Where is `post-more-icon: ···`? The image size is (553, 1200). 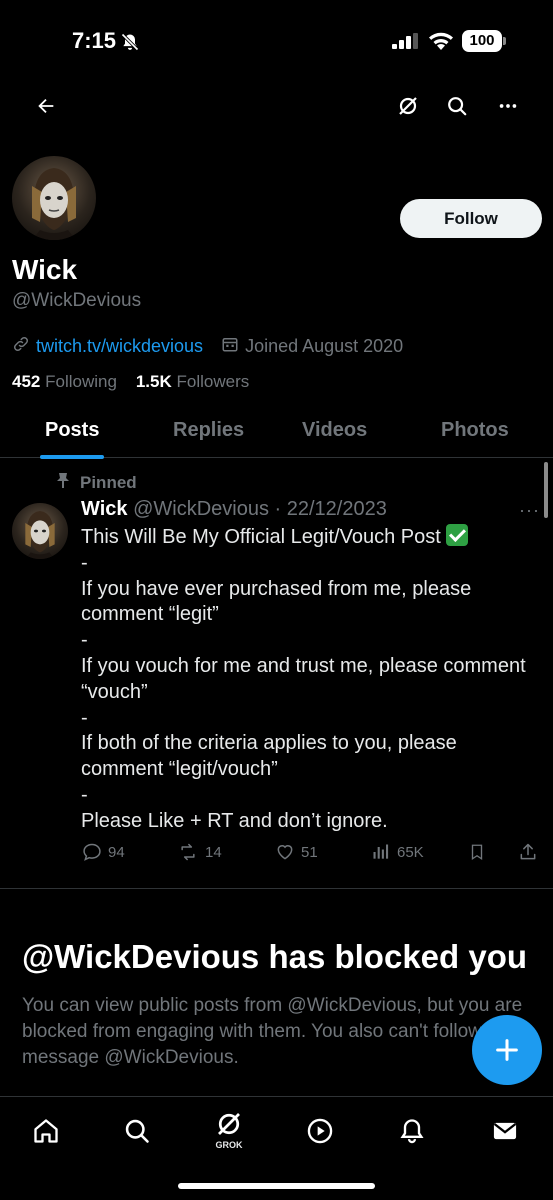
post-more-icon: ··· is located at coordinates (529, 510).